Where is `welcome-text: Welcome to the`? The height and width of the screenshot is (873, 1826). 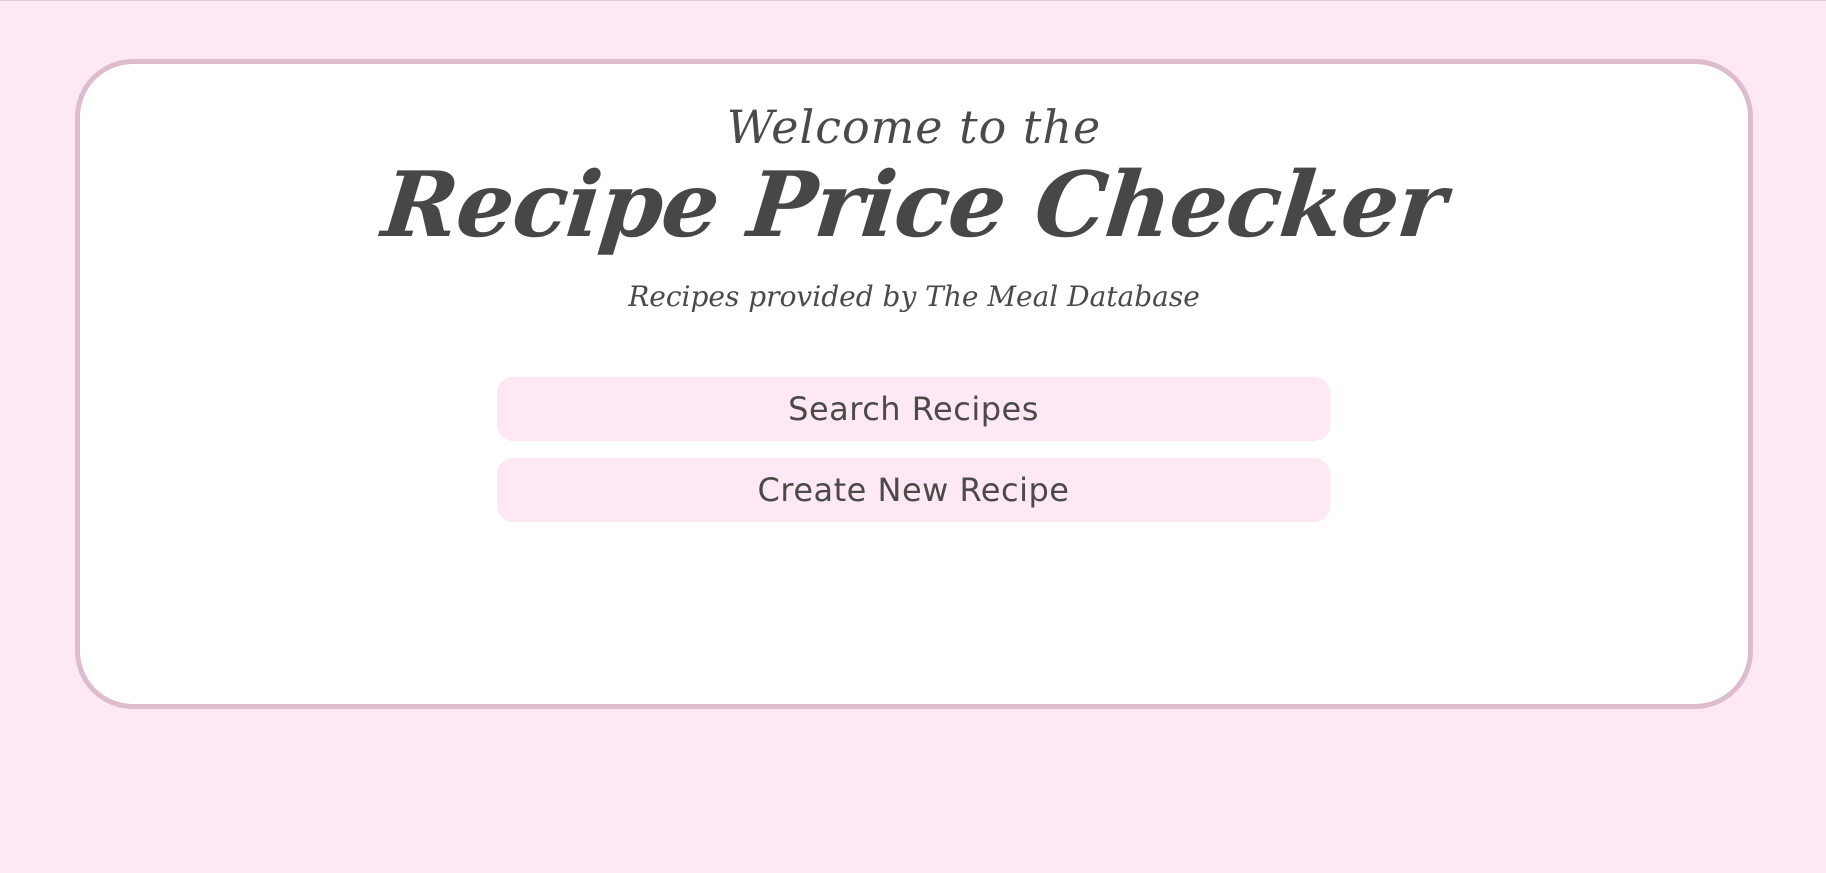
welcome-text: Welcome to the is located at coordinates (914, 127).